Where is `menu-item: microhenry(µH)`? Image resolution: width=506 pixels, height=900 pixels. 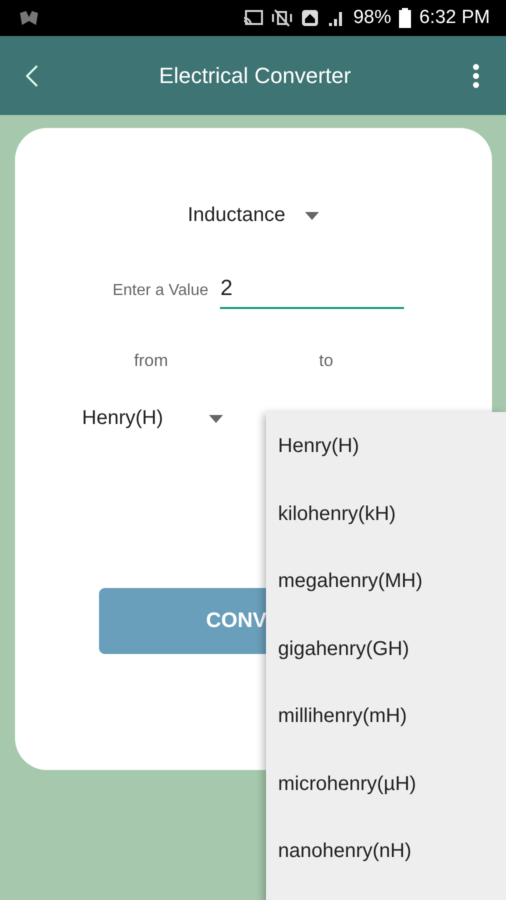 menu-item: microhenry(µH) is located at coordinates (386, 784).